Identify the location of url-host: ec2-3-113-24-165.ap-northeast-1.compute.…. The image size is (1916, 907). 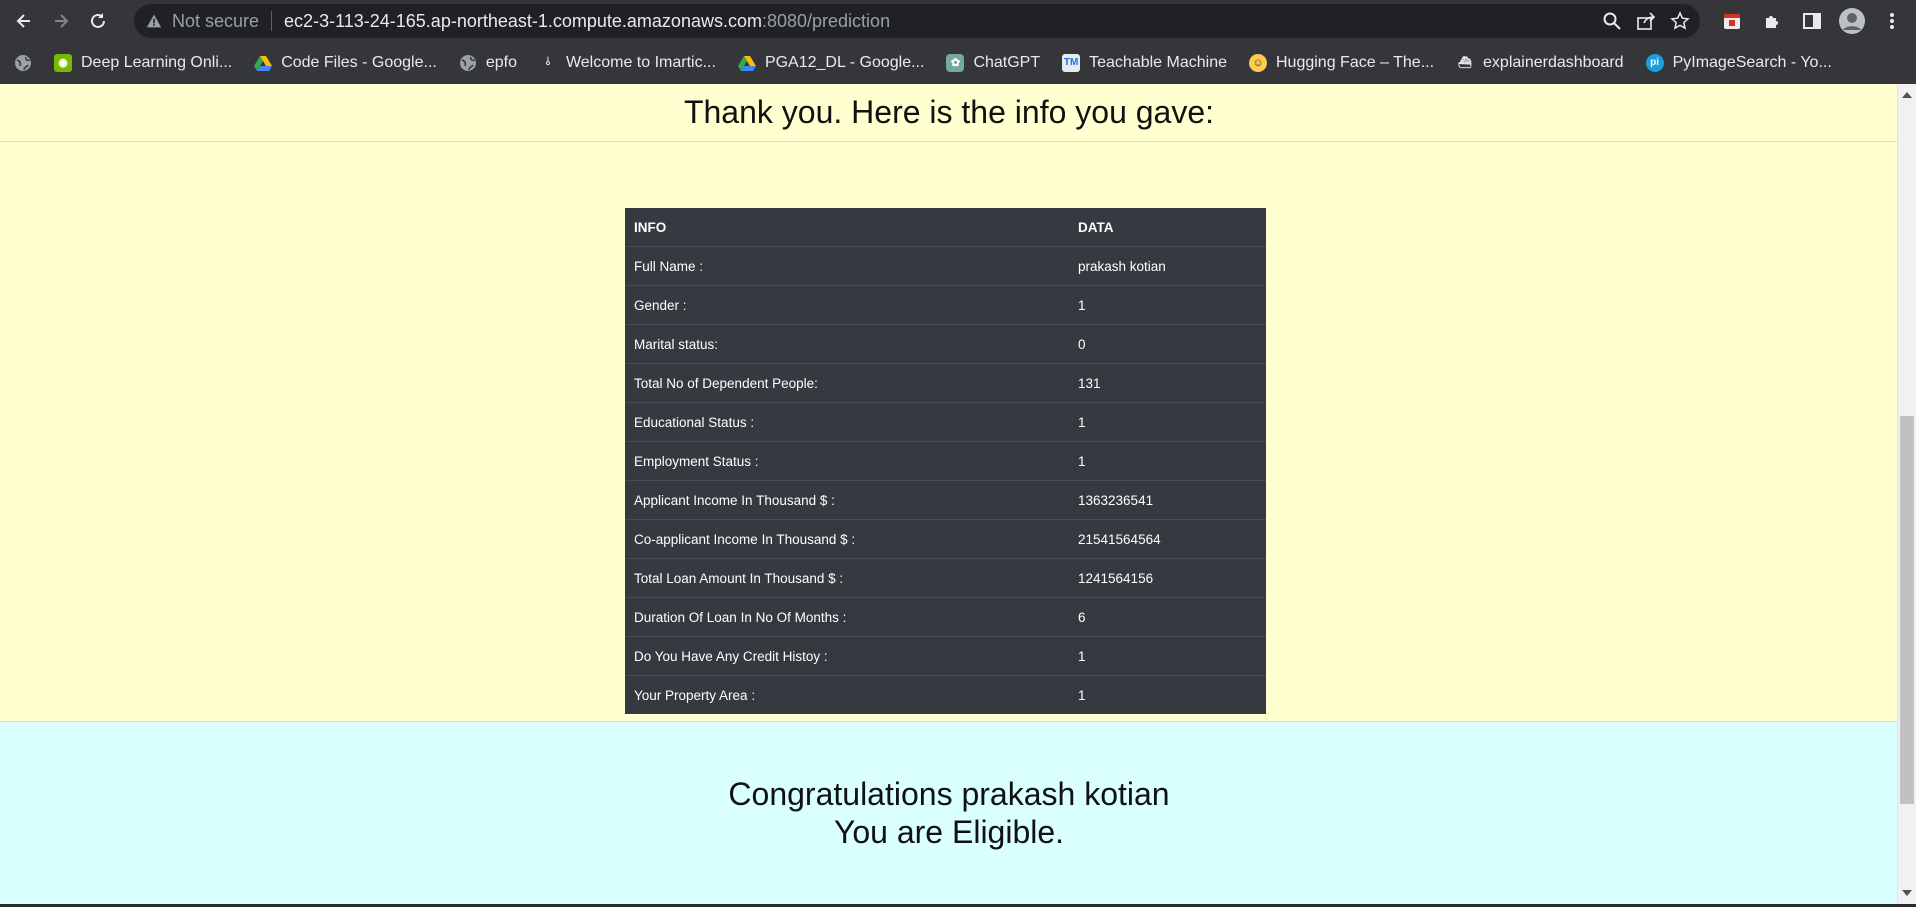
(523, 21).